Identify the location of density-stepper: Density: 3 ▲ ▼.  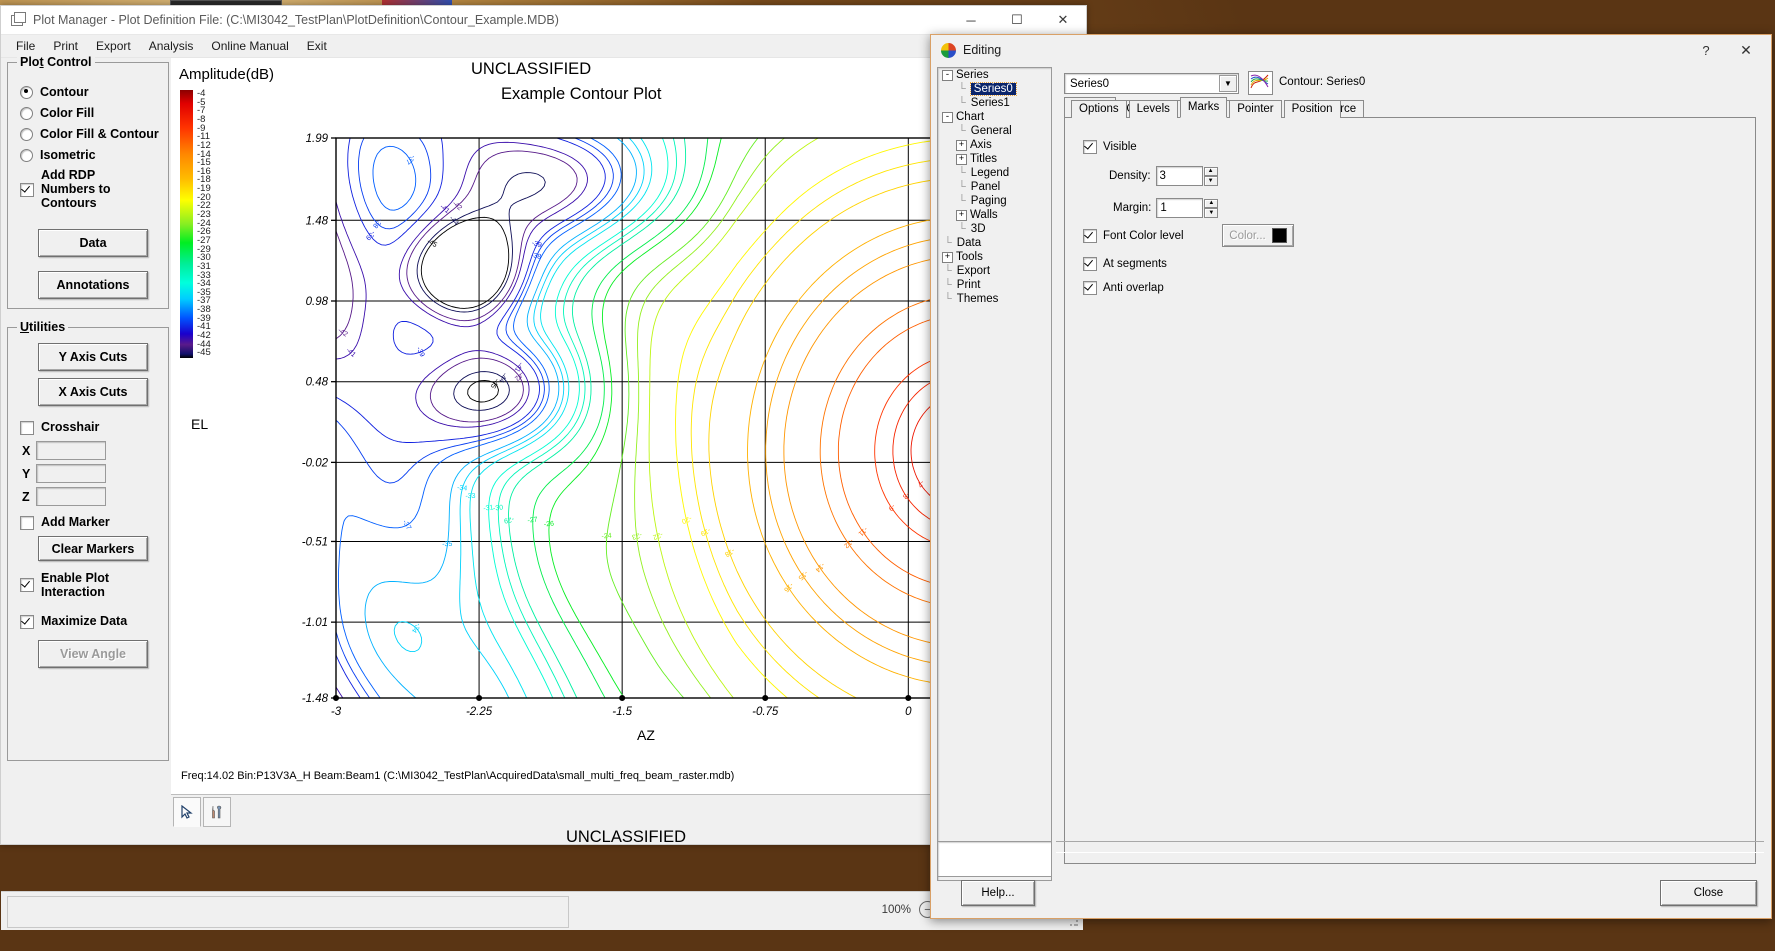
(1163, 176).